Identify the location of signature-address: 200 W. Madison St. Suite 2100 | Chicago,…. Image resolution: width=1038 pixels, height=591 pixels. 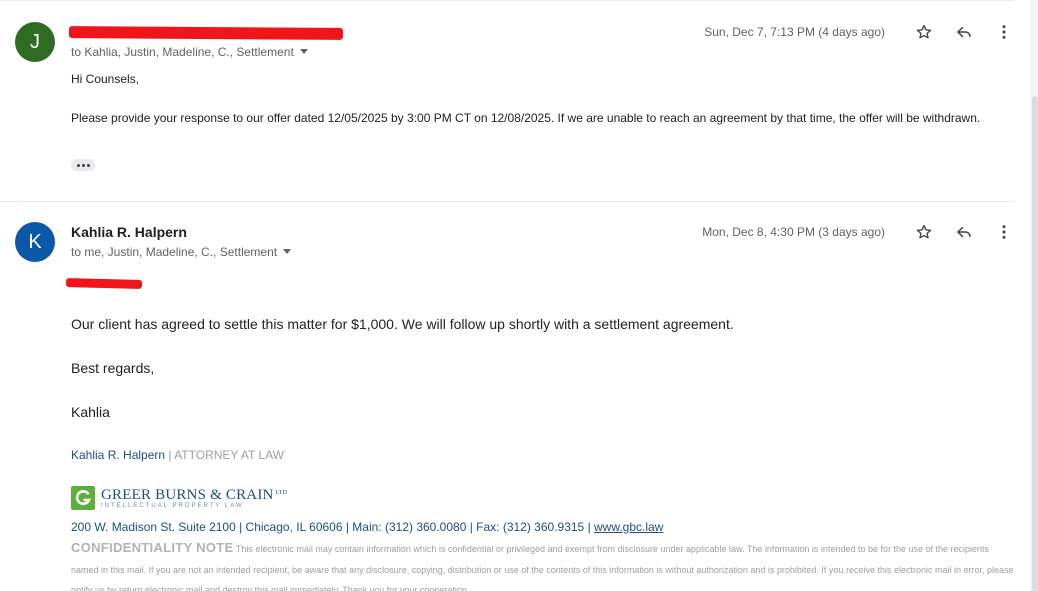
(367, 527).